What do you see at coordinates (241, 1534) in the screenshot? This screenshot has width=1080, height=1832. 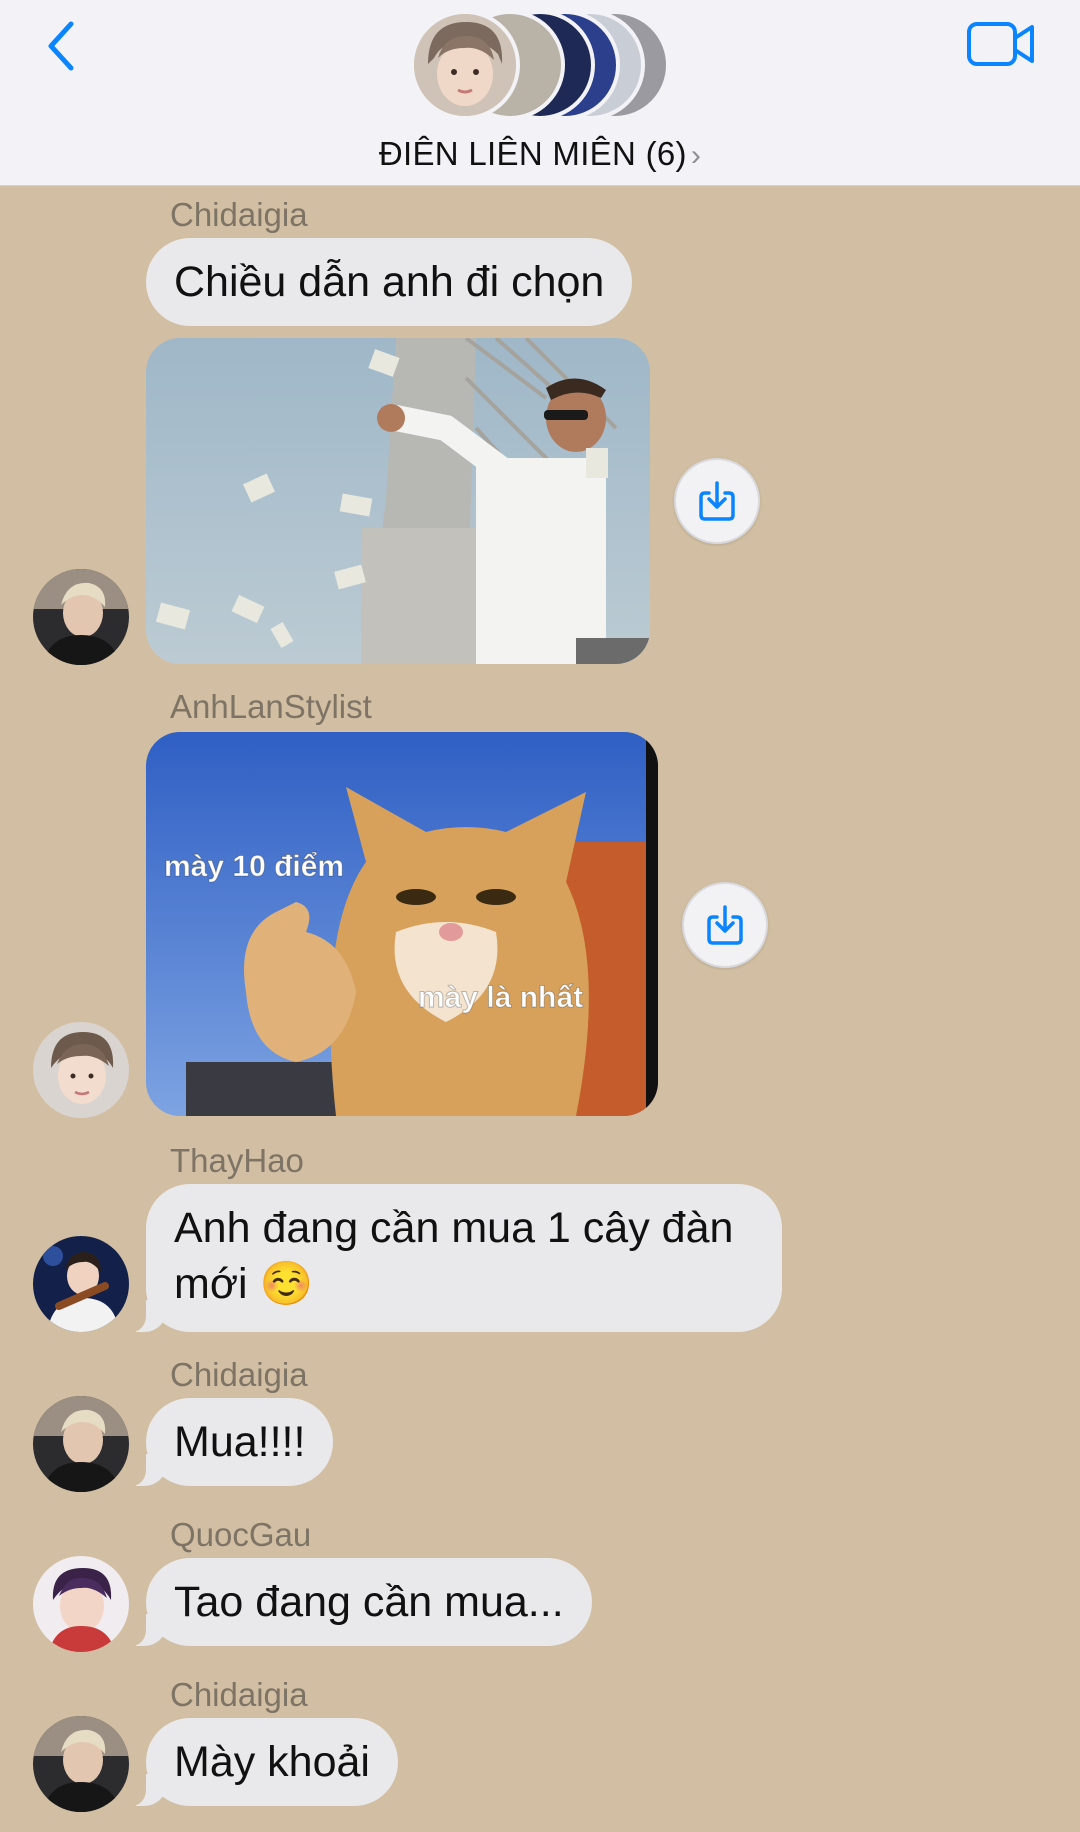 I see `sender-name: QuocGau` at bounding box center [241, 1534].